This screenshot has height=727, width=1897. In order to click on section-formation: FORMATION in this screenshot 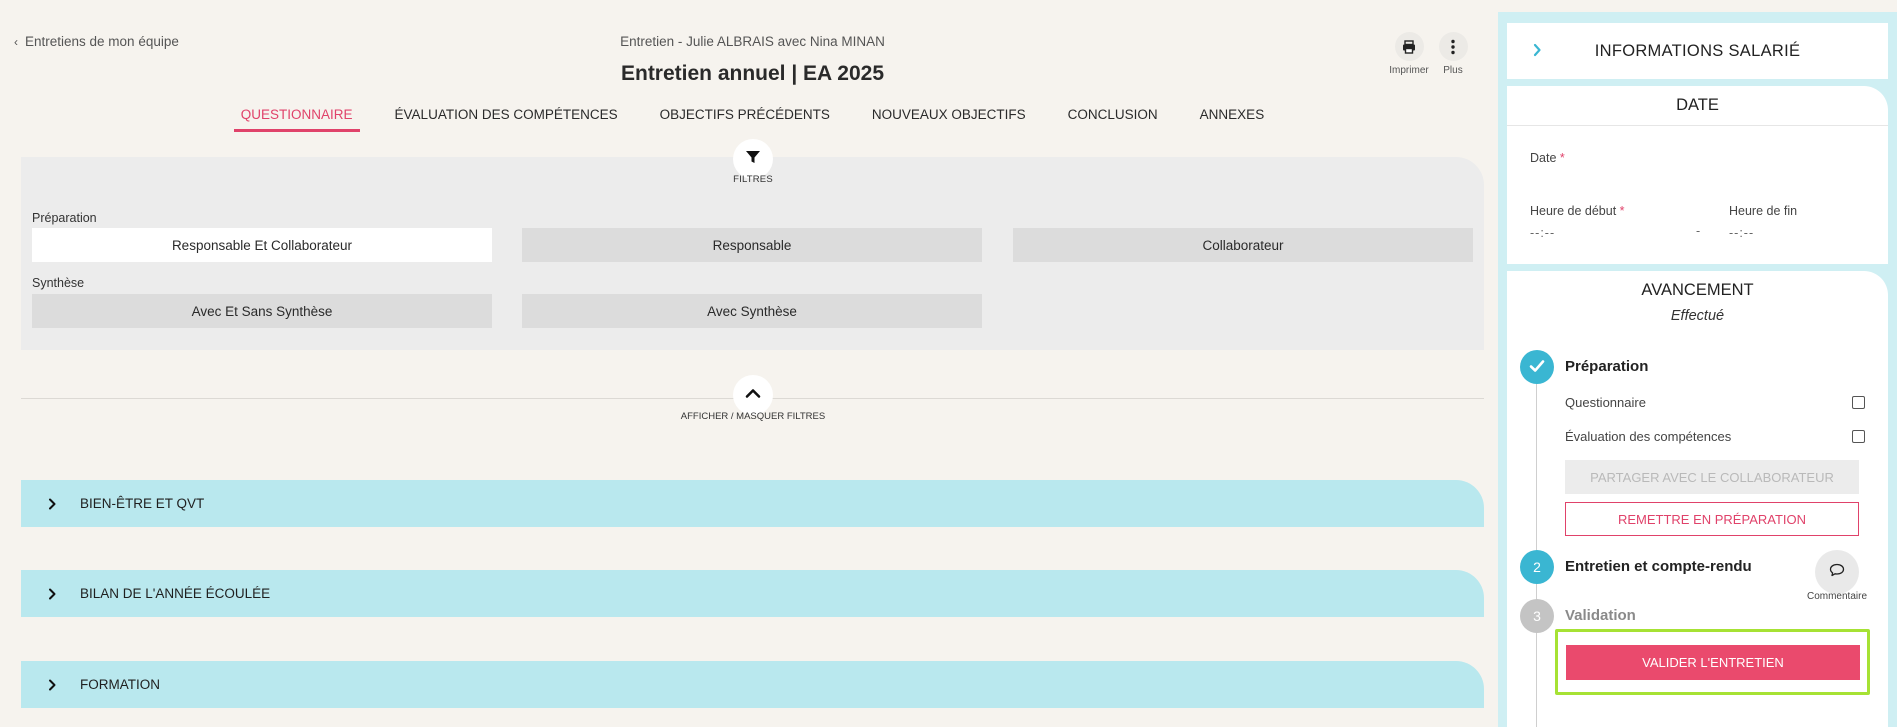, I will do `click(752, 684)`.